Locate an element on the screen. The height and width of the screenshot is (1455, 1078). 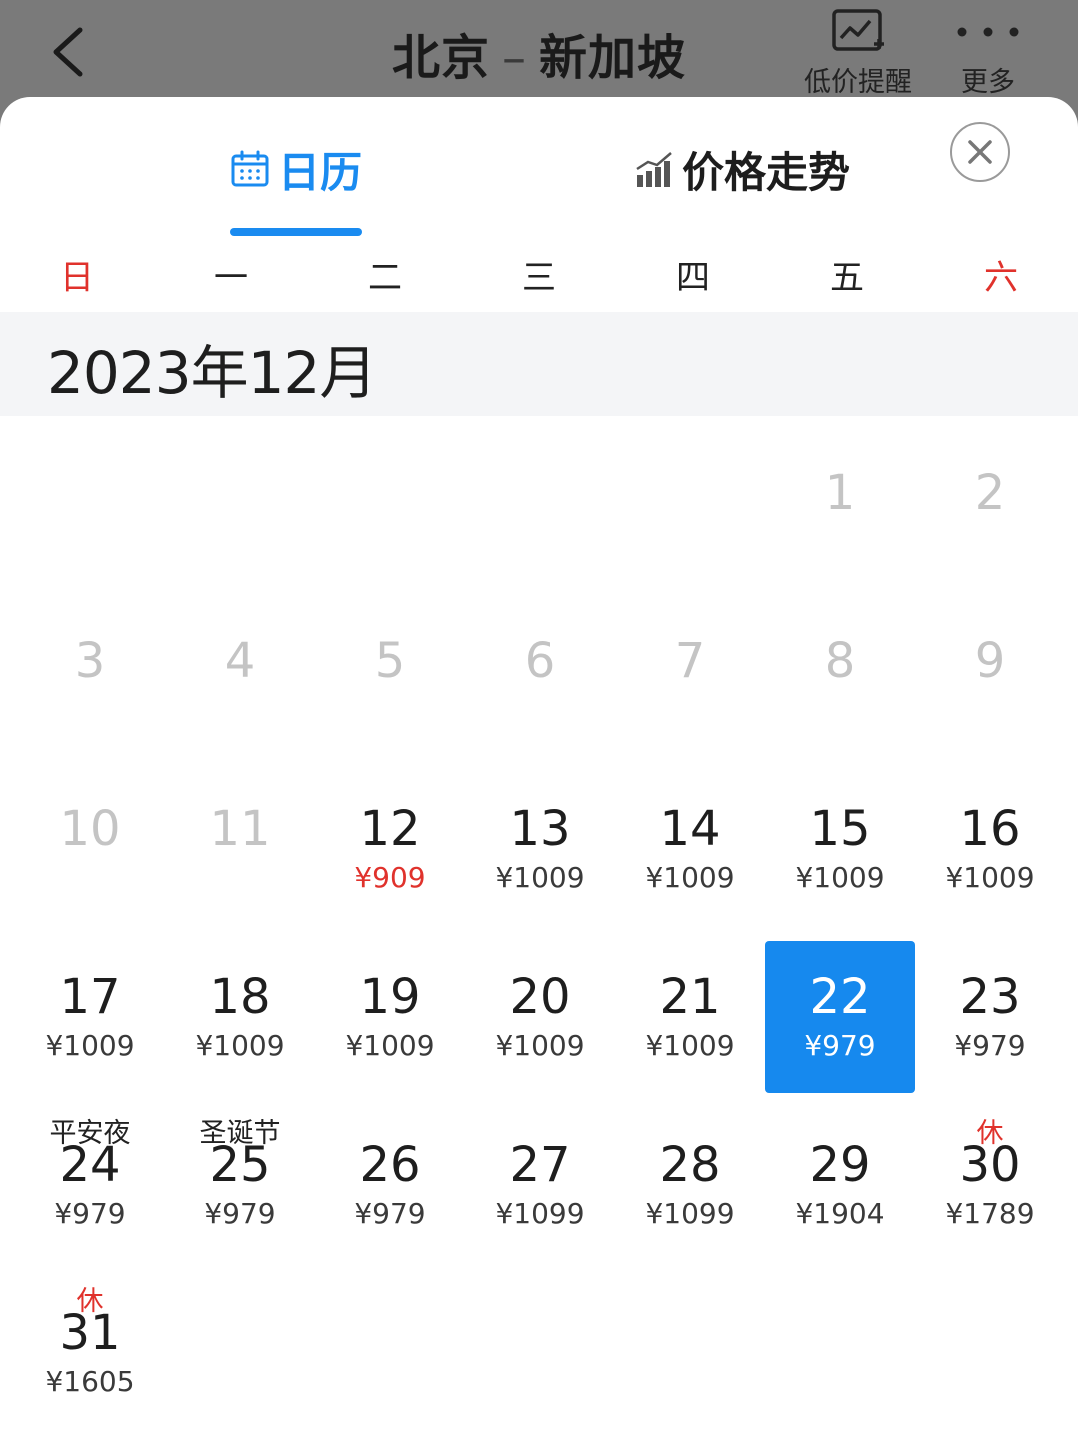
calendar-day: 18 ¥1009 is located at coordinates (240, 1017).